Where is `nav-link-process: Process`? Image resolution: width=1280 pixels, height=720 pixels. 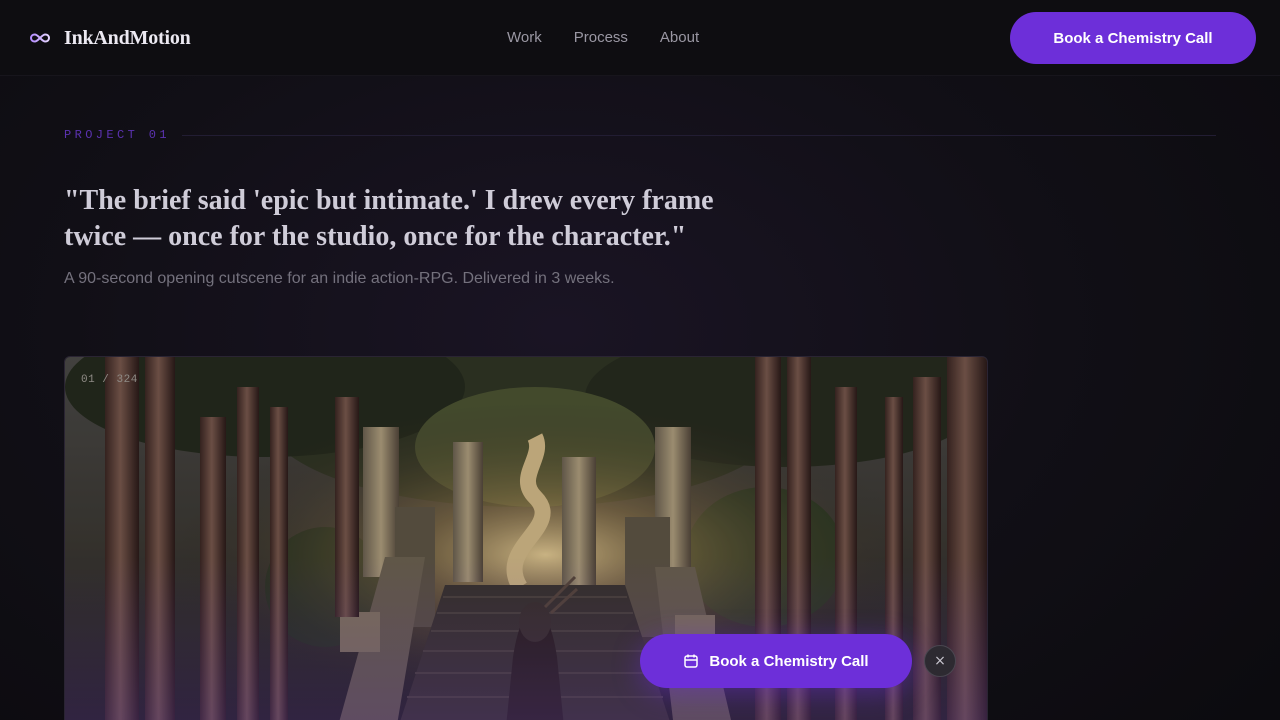 nav-link-process: Process is located at coordinates (601, 37).